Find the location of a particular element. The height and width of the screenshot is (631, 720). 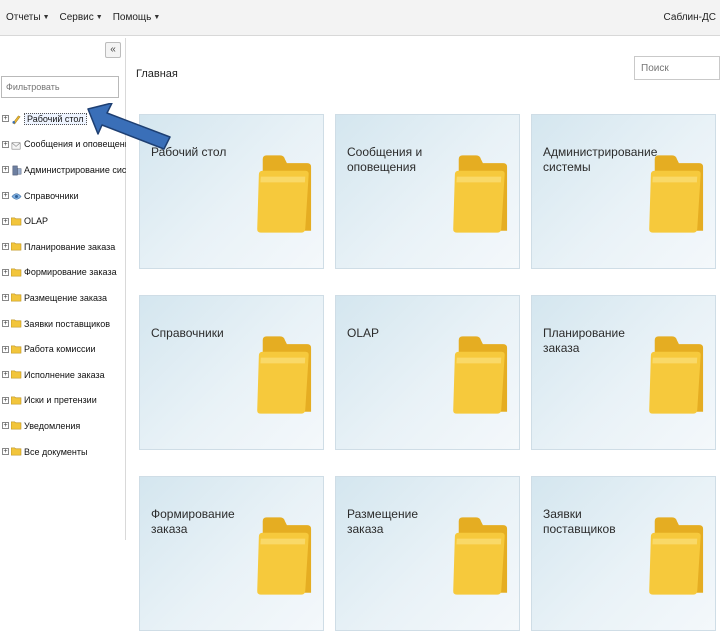

tree-item: + Размещение заказа is located at coordinates (63, 298).